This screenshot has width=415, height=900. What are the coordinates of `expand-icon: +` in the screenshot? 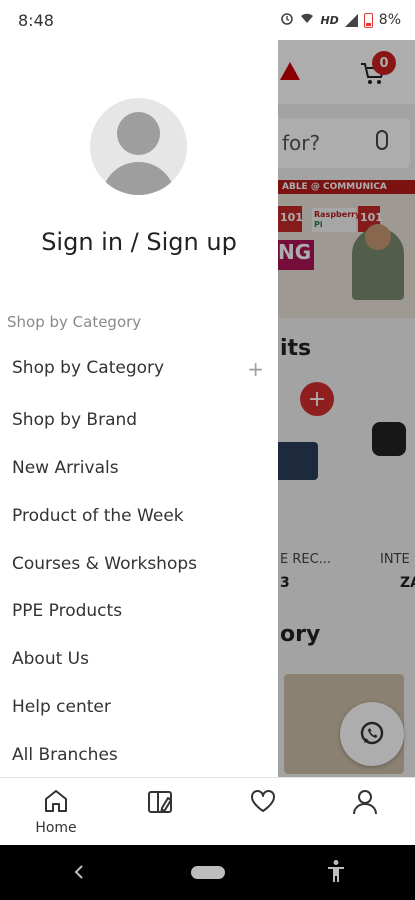 It's located at (255, 369).